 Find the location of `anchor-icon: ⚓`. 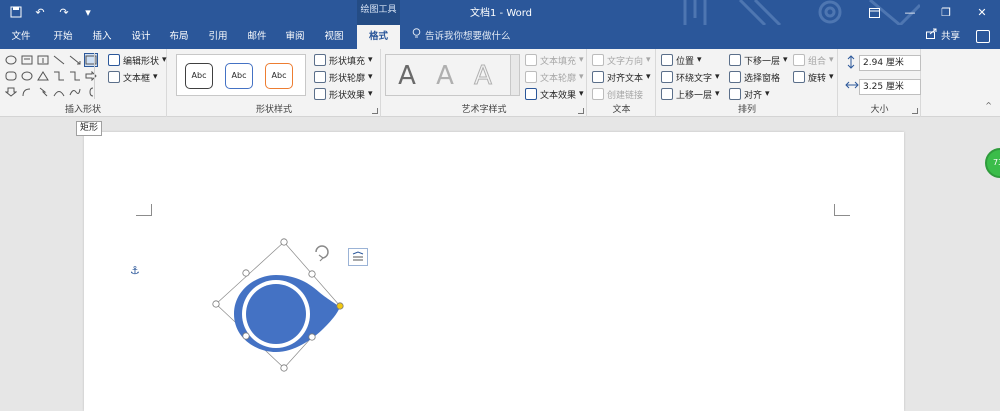

anchor-icon: ⚓ is located at coordinates (135, 270).